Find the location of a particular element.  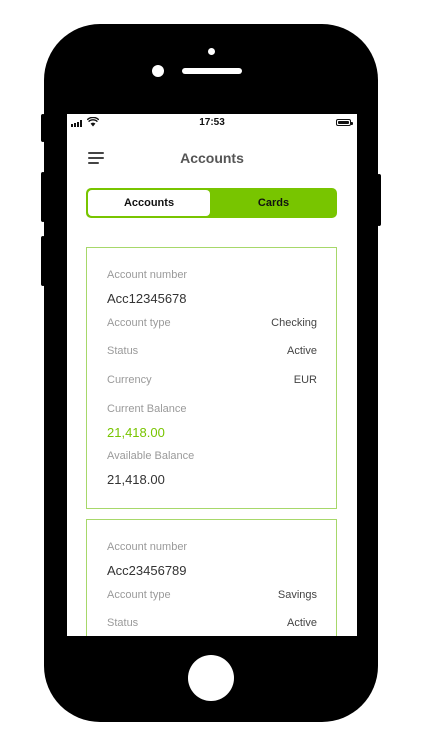

sensor-dot is located at coordinates (211, 51).